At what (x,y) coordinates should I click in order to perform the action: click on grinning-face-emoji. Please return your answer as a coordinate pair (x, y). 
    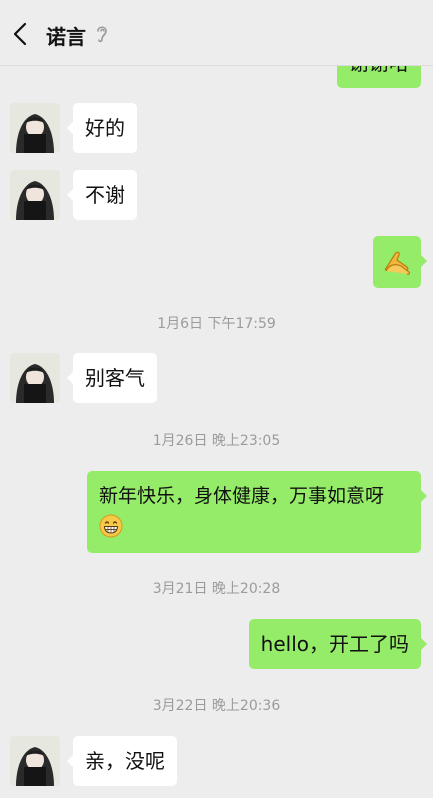
    Looking at the image, I should click on (111, 526).